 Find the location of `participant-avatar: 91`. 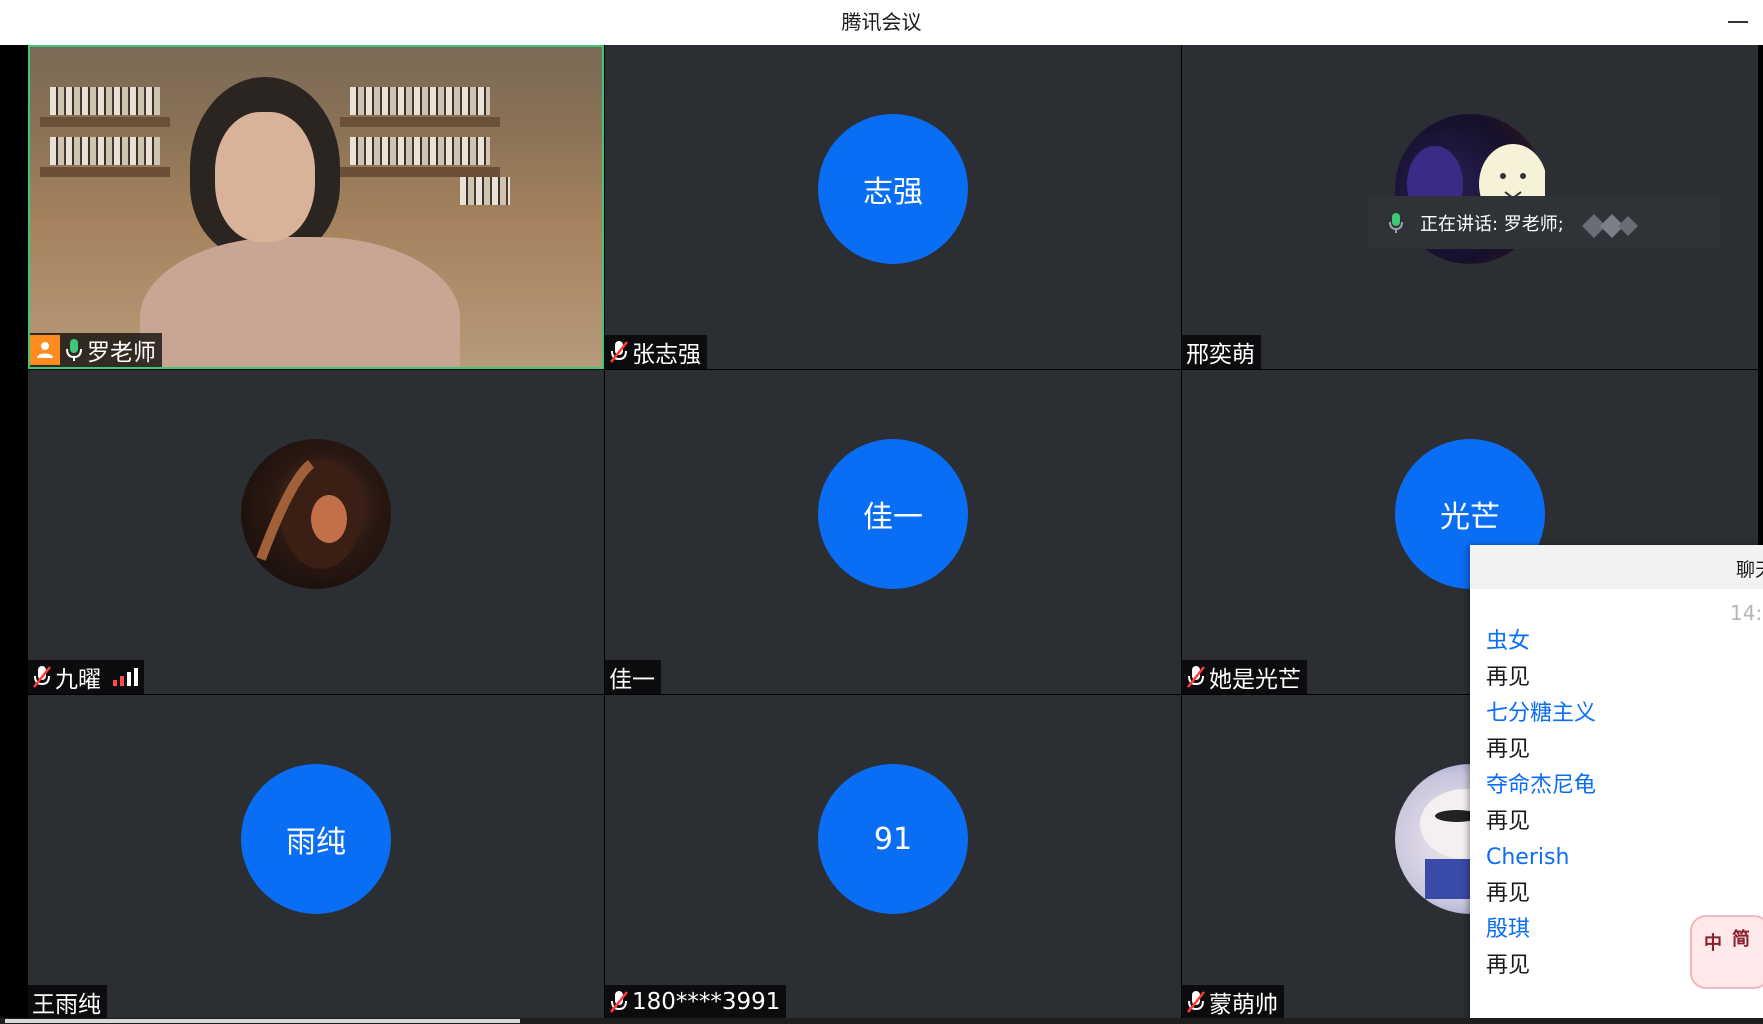

participant-avatar: 91 is located at coordinates (893, 839).